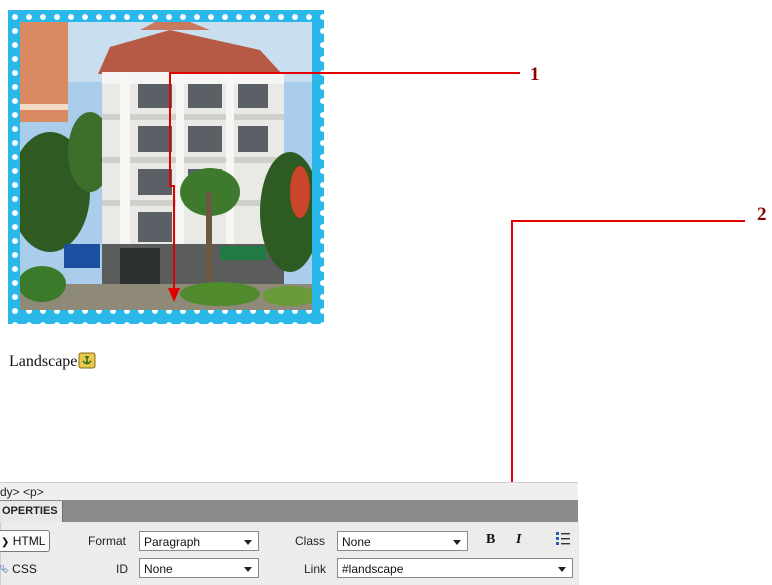 The width and height of the screenshot is (772, 585). What do you see at coordinates (122, 569) in the screenshot?
I see `id-label: ID` at bounding box center [122, 569].